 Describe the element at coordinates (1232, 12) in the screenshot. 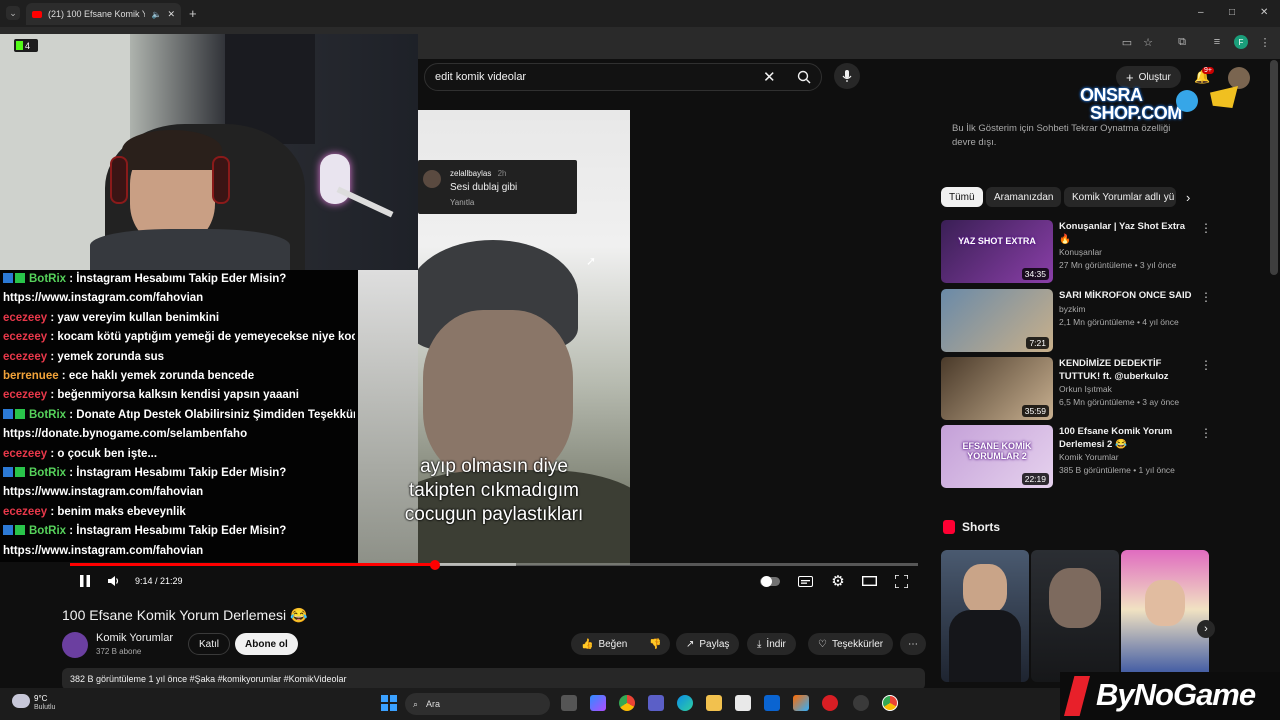

I see `maximize-button: □` at that location.